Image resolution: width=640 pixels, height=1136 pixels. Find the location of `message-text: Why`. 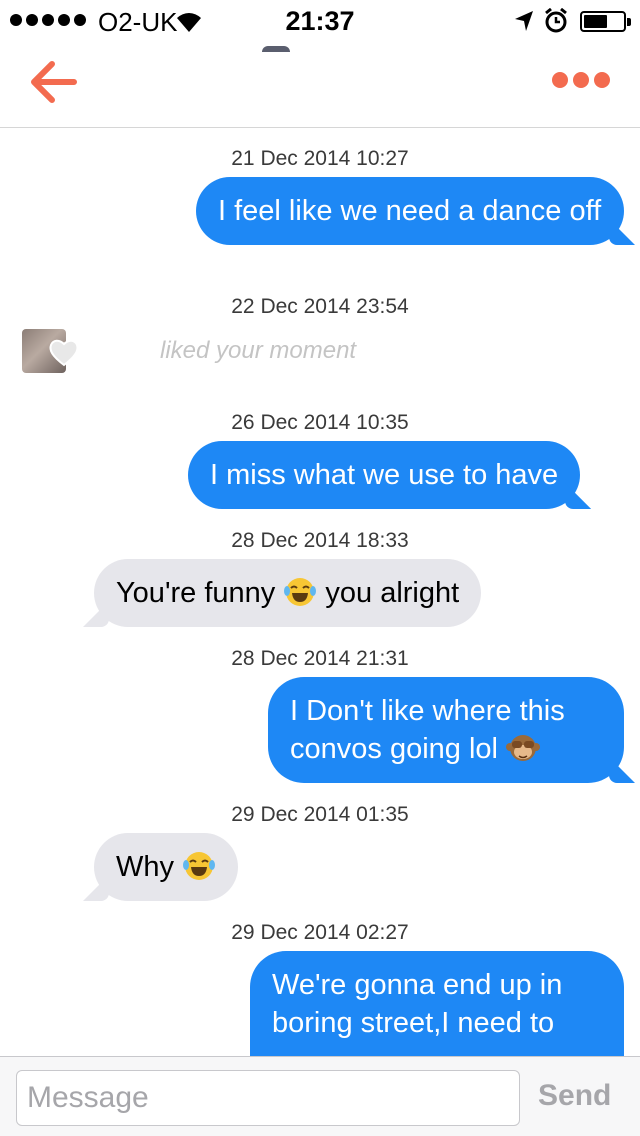

message-text: Why is located at coordinates (145, 867).